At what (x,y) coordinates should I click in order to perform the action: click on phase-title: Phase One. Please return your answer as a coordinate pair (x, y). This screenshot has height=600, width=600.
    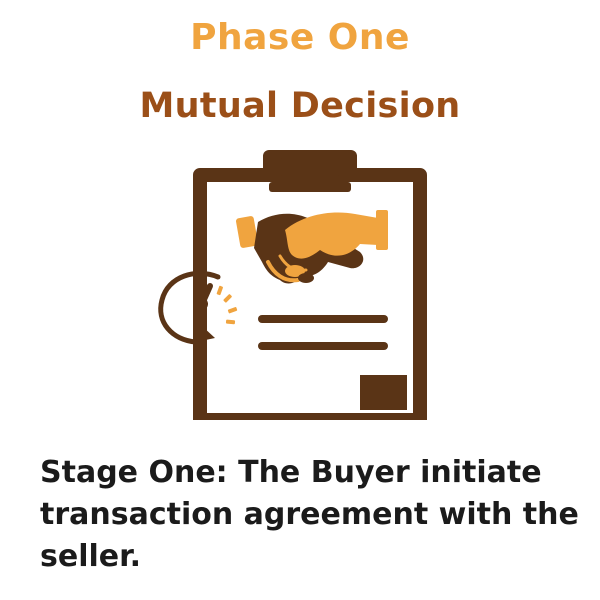
    Looking at the image, I should click on (300, 37).